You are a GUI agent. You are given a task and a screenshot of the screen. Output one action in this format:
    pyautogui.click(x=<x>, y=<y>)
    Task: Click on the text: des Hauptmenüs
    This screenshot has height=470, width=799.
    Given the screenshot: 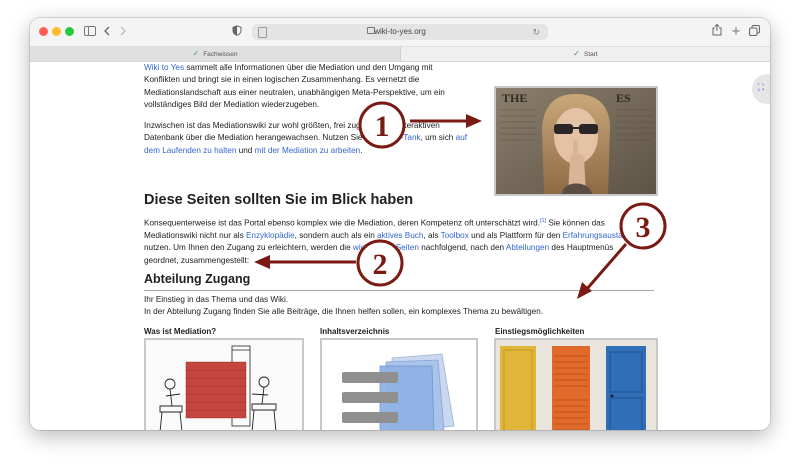 What is the action you would take?
    pyautogui.click(x=581, y=248)
    